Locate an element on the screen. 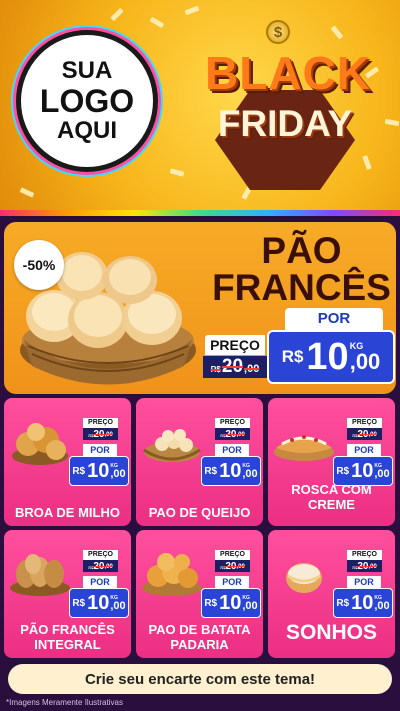  logo-text-line-3: AQUI is located at coordinates (87, 131).